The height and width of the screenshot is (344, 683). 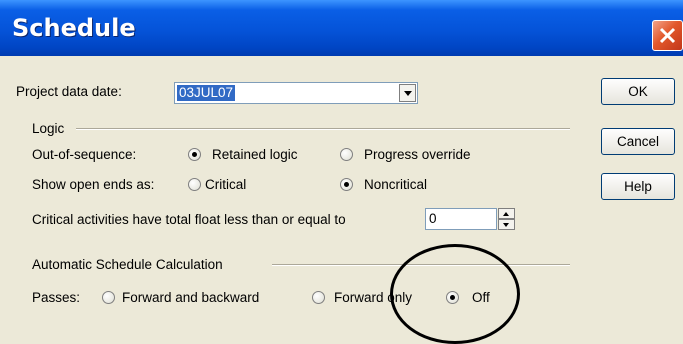 What do you see at coordinates (461, 219) in the screenshot?
I see `float-input: 0` at bounding box center [461, 219].